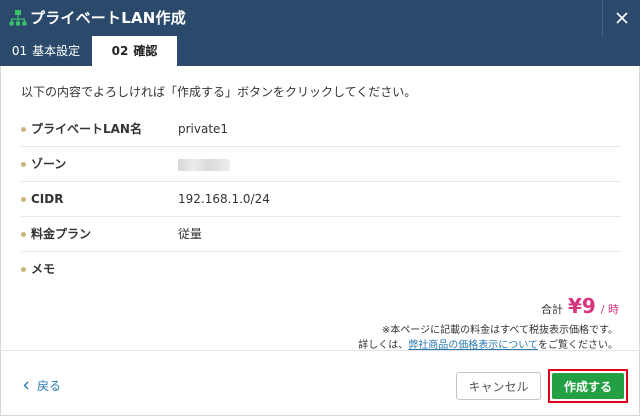  What do you see at coordinates (499, 330) in the screenshot?
I see `tax-note: ※本ページに記載の料金はすべて税抜表示価格です。` at bounding box center [499, 330].